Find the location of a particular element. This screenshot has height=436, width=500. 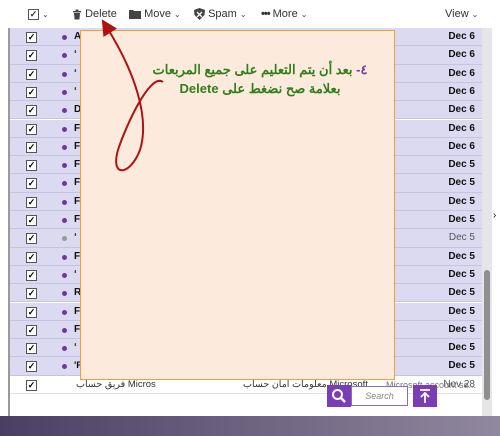

annotation-arrow-icon is located at coordinates (132, 95).